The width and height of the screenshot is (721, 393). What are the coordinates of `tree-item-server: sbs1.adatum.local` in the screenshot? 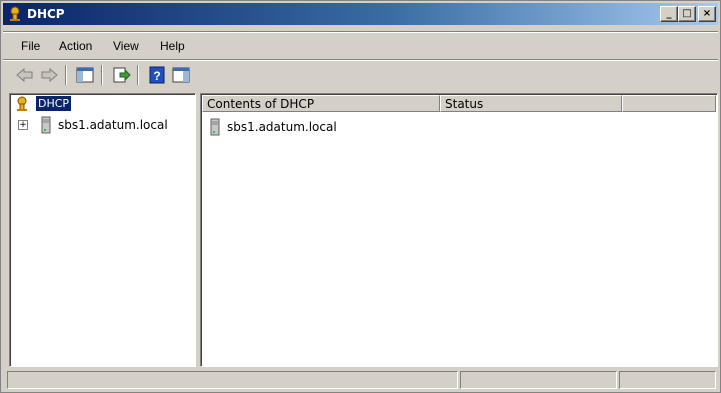 It's located at (113, 125).